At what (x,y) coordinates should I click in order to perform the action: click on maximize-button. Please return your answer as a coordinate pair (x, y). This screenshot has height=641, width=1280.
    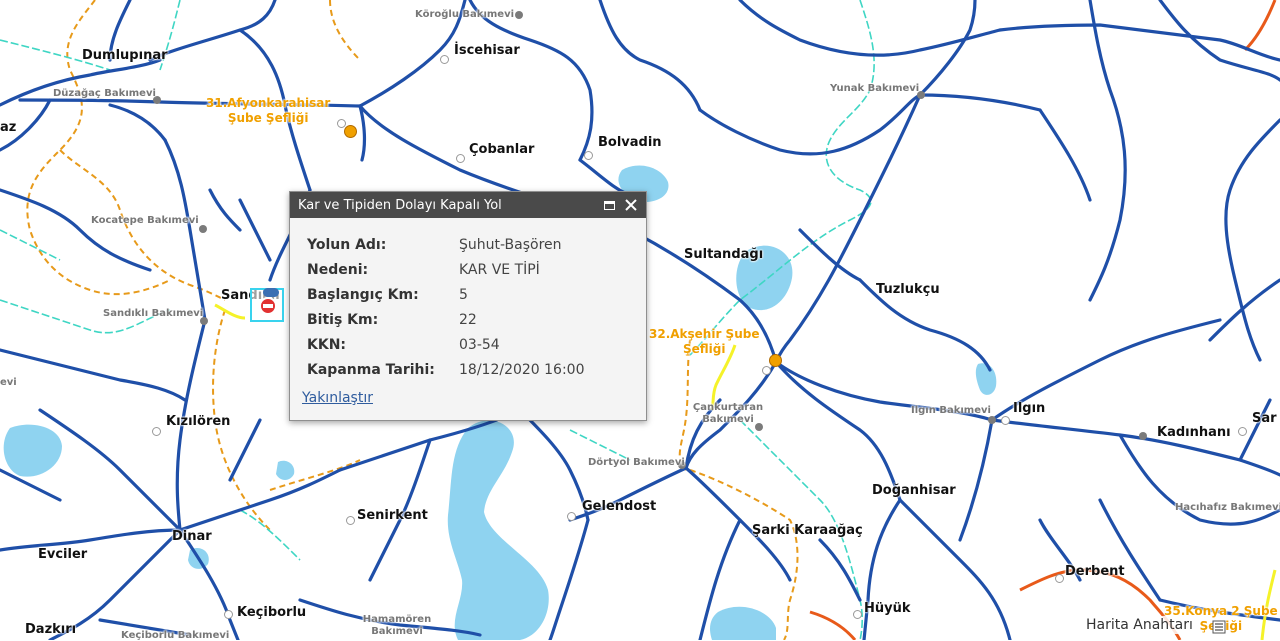
    Looking at the image, I should click on (609, 205).